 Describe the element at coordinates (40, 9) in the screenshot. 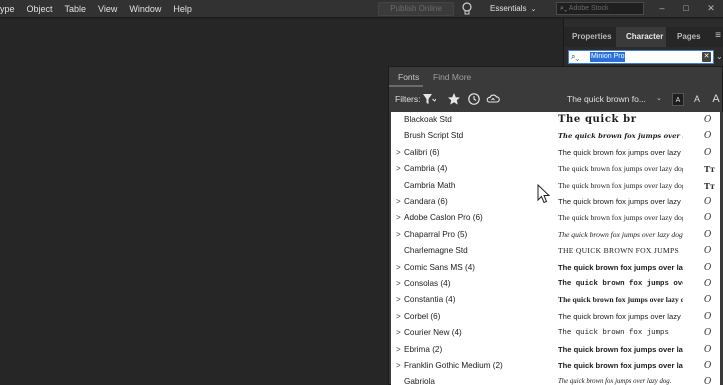

I see `menu-object: Object` at that location.